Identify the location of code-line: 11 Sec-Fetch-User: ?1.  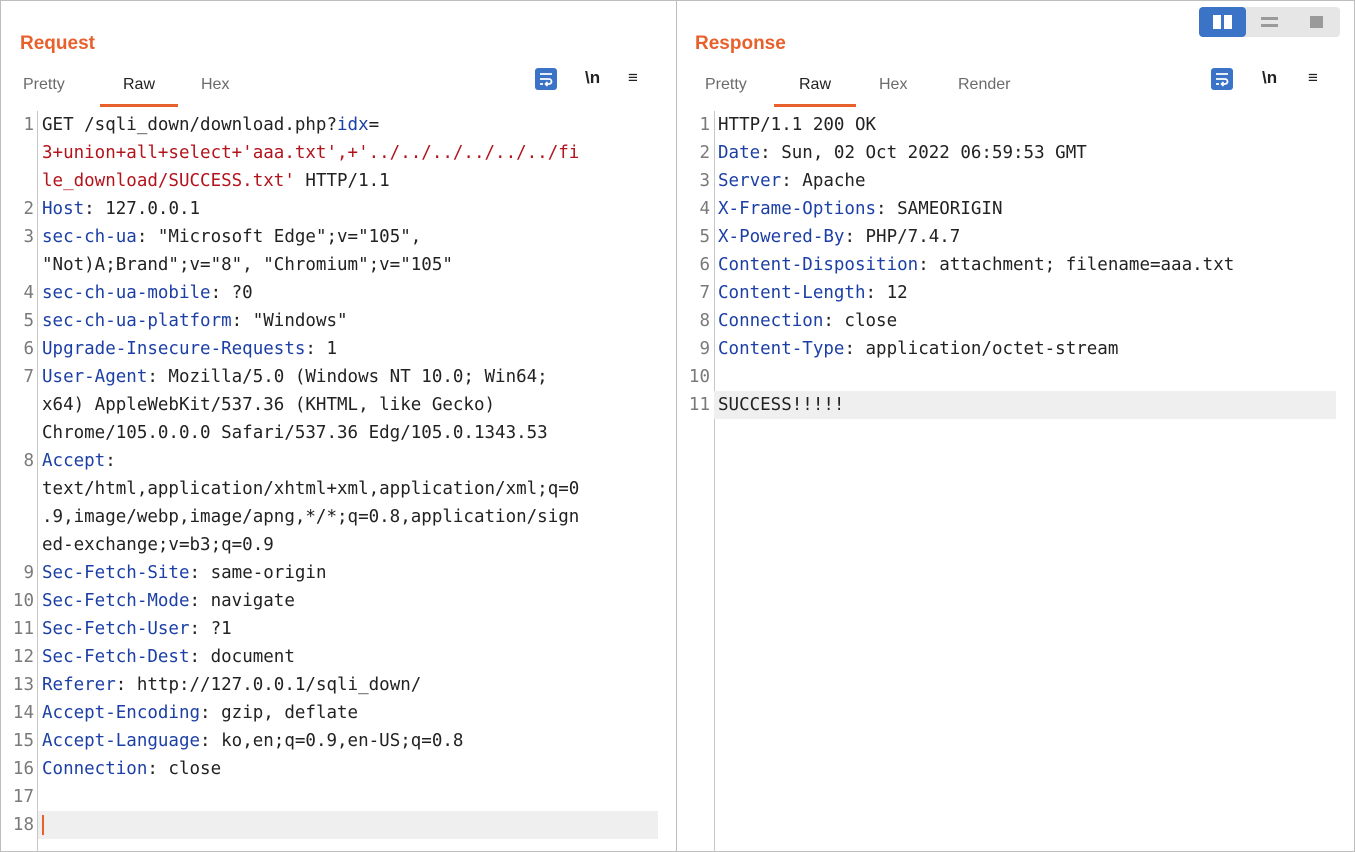
(329, 629).